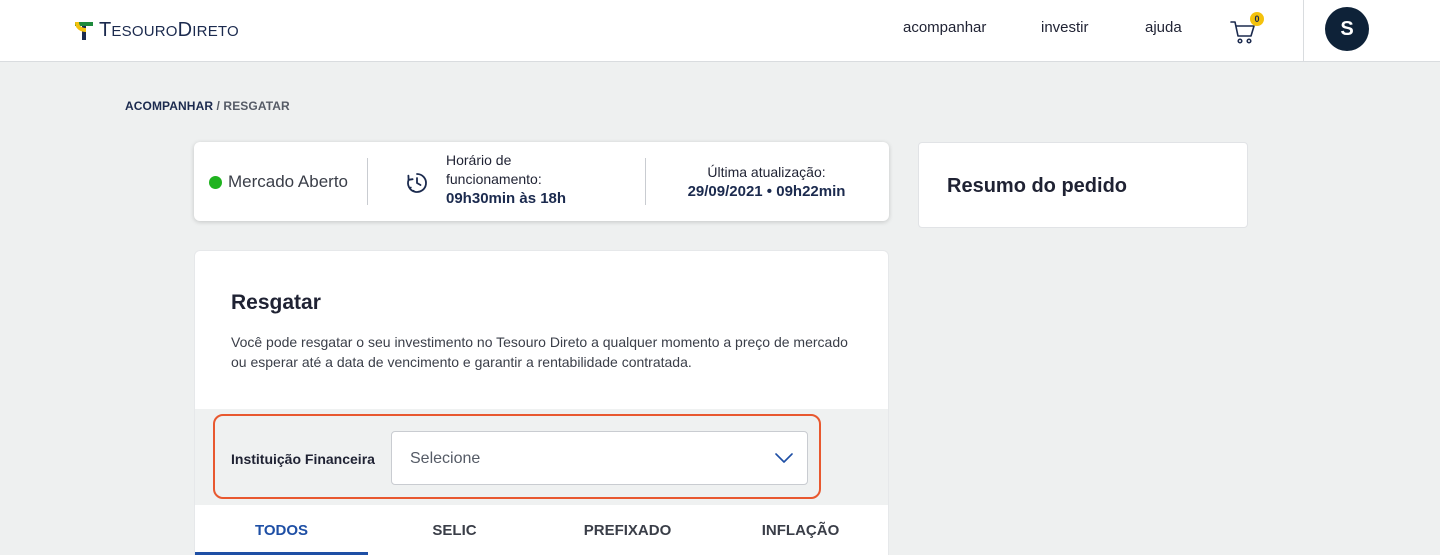 Image resolution: width=1440 pixels, height=555 pixels. What do you see at coordinates (445, 458) in the screenshot?
I see `institution-select-value: Selecione` at bounding box center [445, 458].